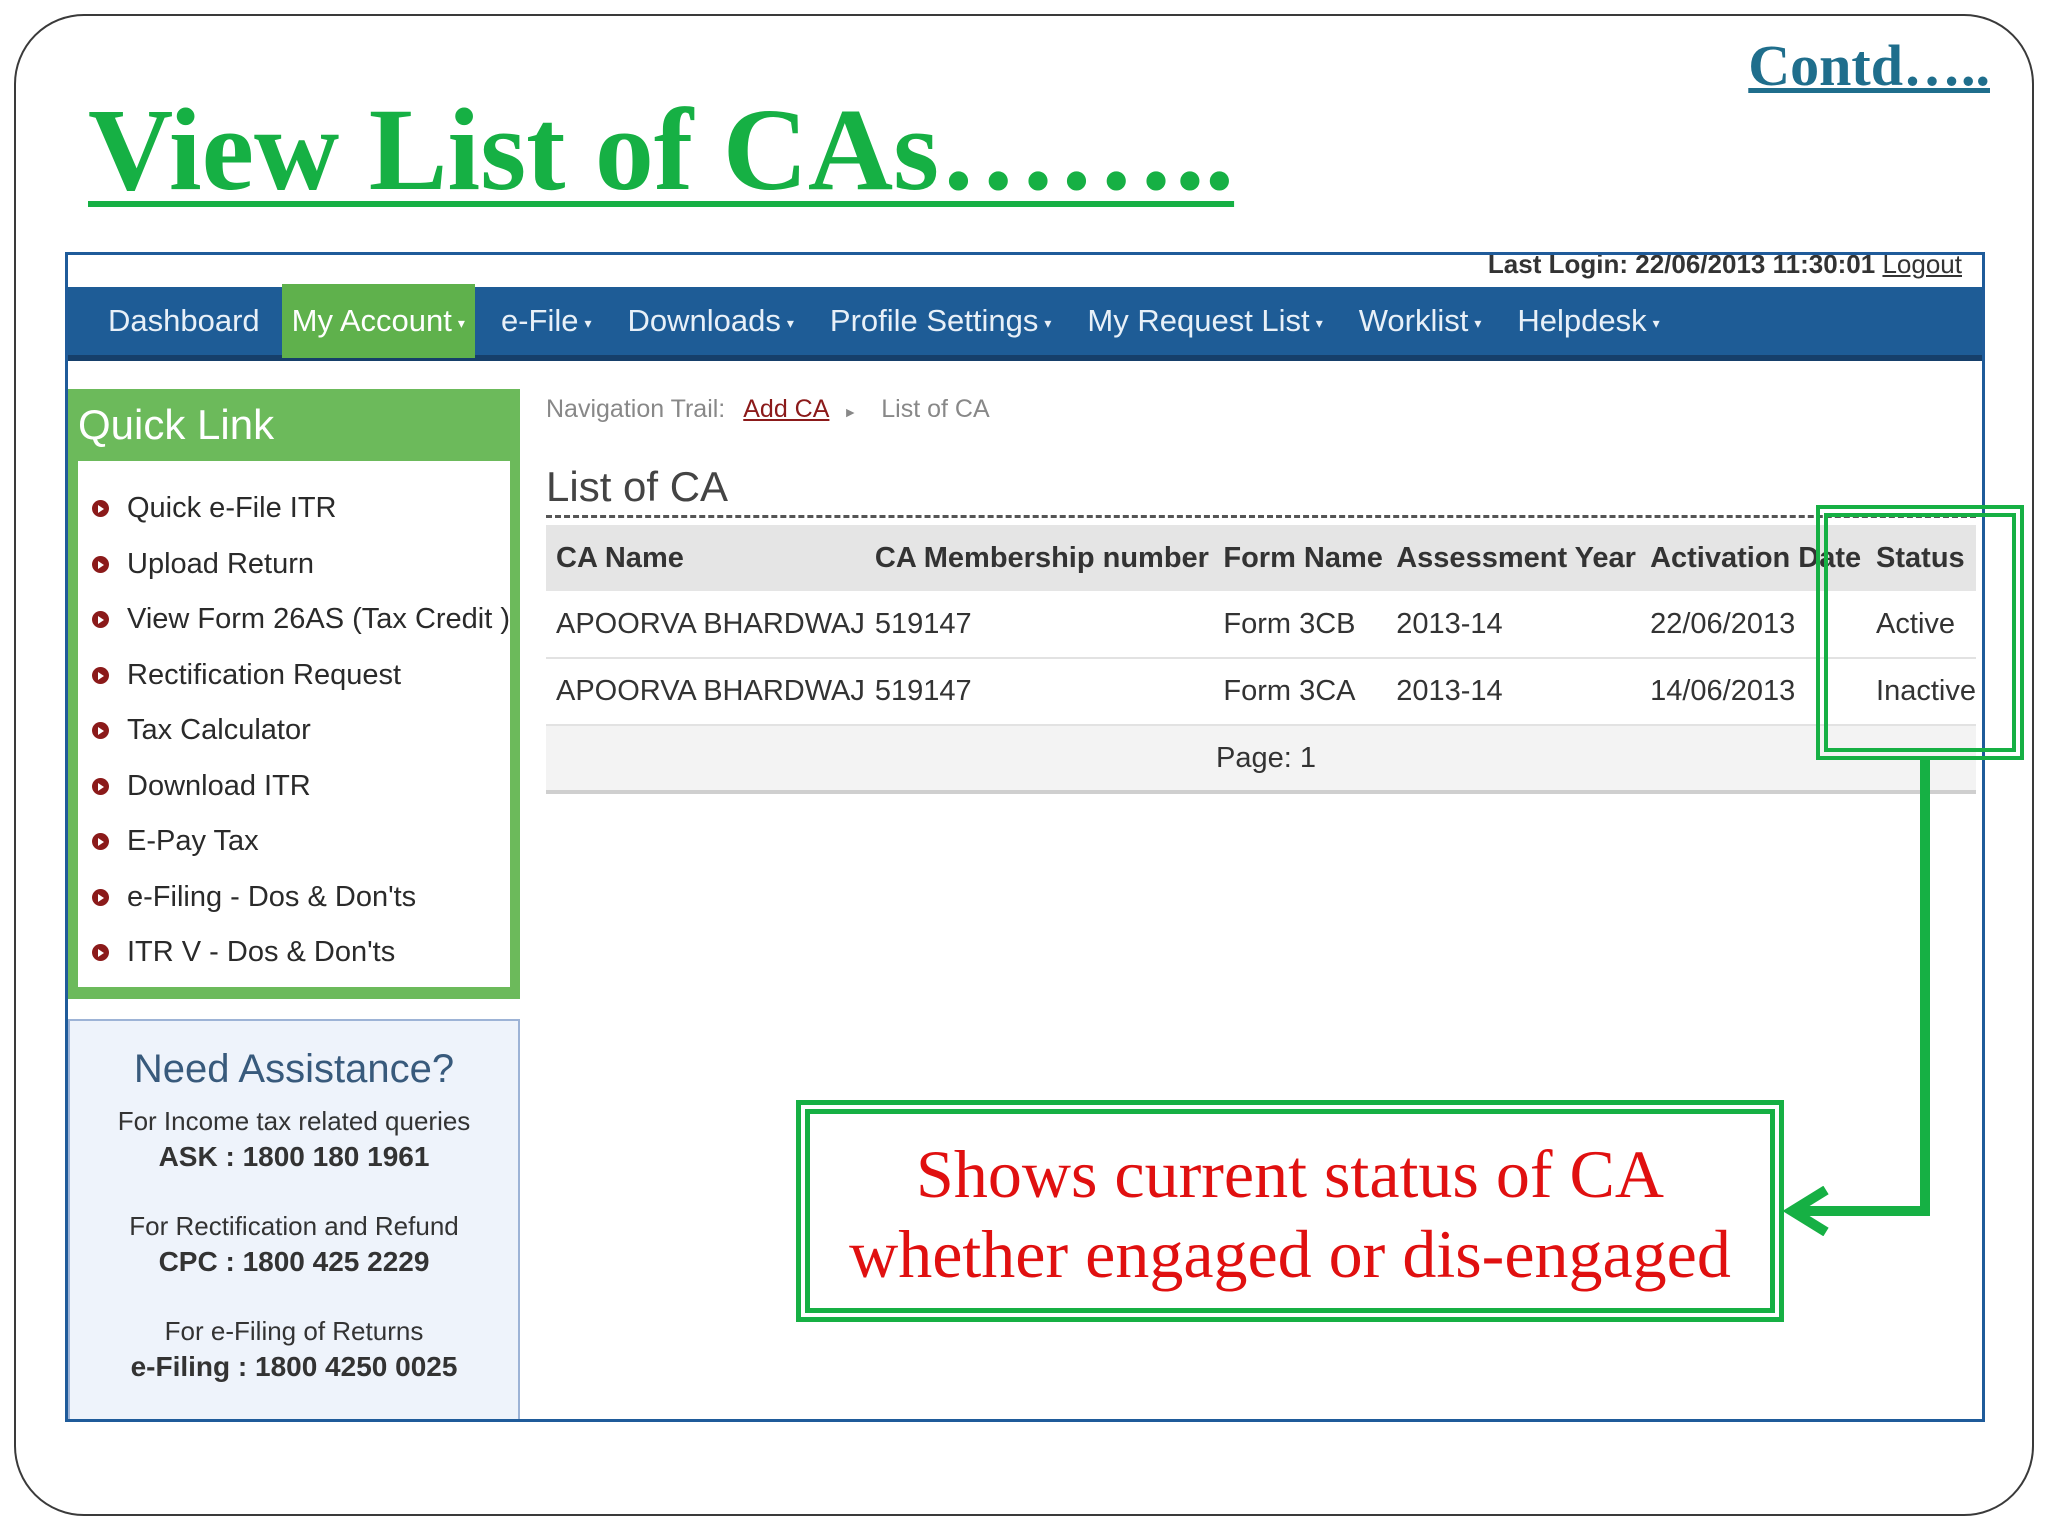 The height and width of the screenshot is (1536, 2048). Describe the element at coordinates (1869, 65) in the screenshot. I see `contd-link: Contd…..` at that location.